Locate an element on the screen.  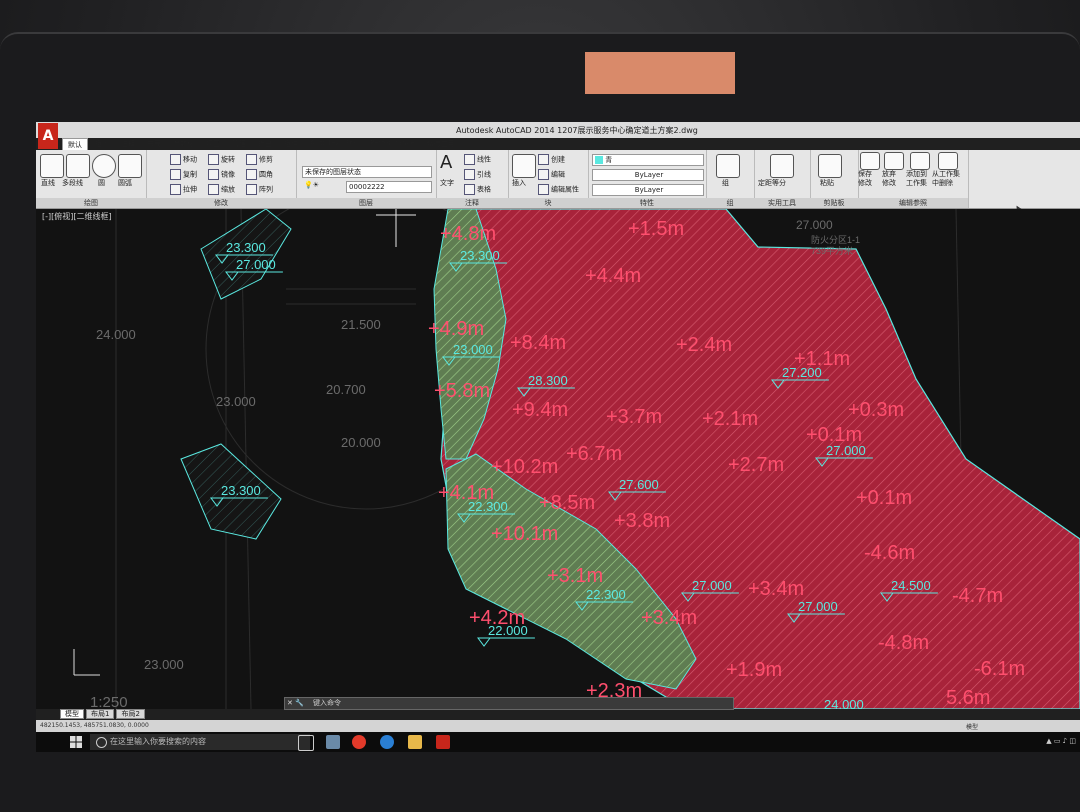
remove-from-working-set-icon is located at coordinates (948, 161).